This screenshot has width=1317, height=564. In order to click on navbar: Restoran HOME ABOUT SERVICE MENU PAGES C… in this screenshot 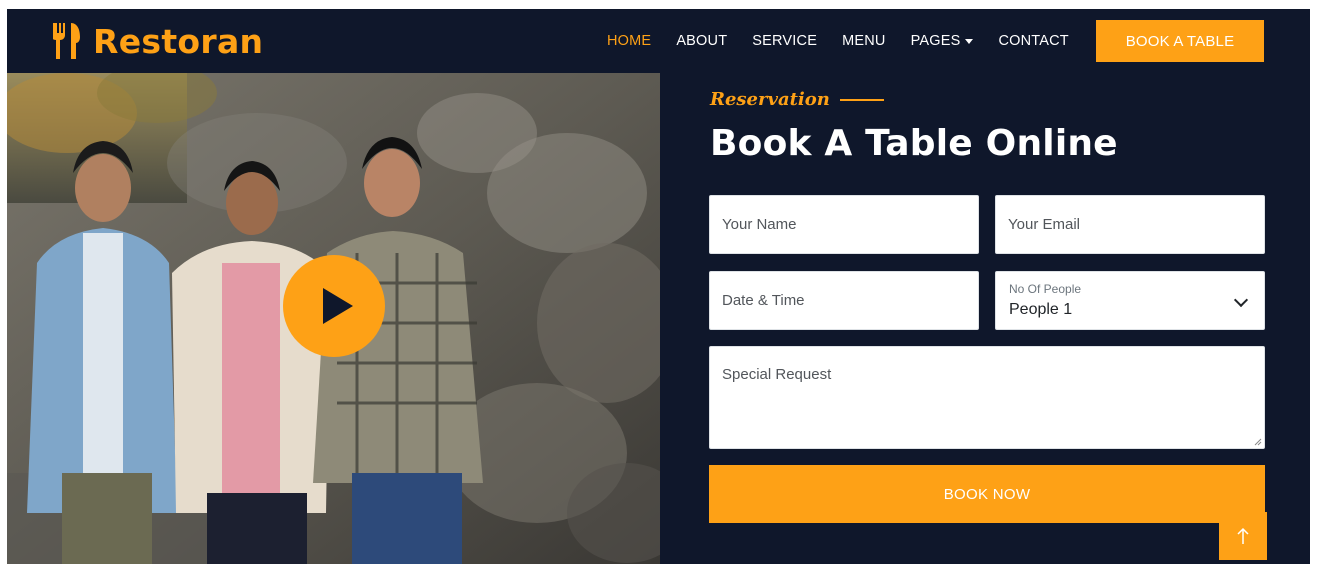, I will do `click(658, 41)`.